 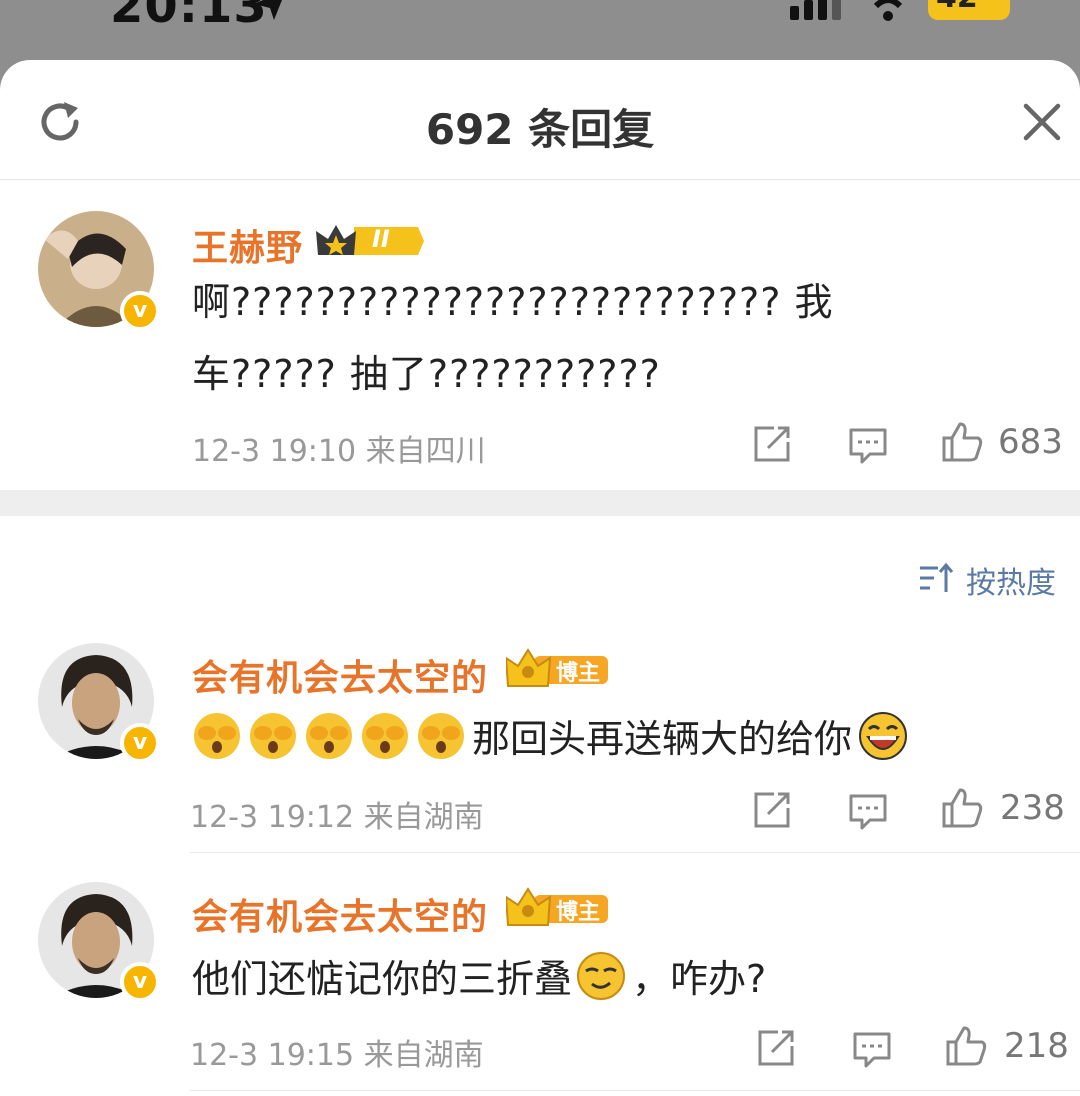 What do you see at coordinates (247, 245) in the screenshot?
I see `comment-username: 王赫野` at bounding box center [247, 245].